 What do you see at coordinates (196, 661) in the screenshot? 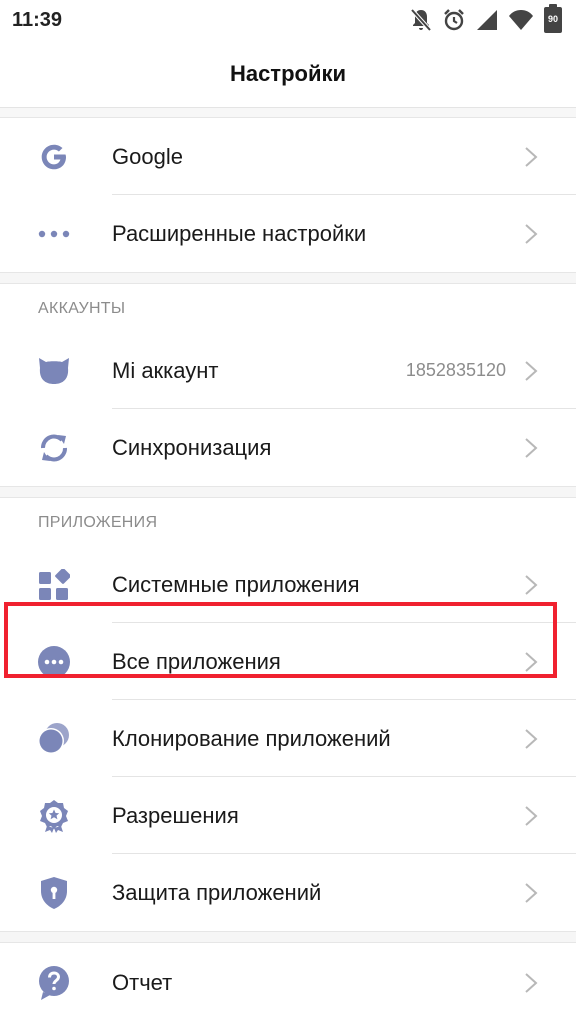
I see `settings-item-label: Все приложения` at bounding box center [196, 661].